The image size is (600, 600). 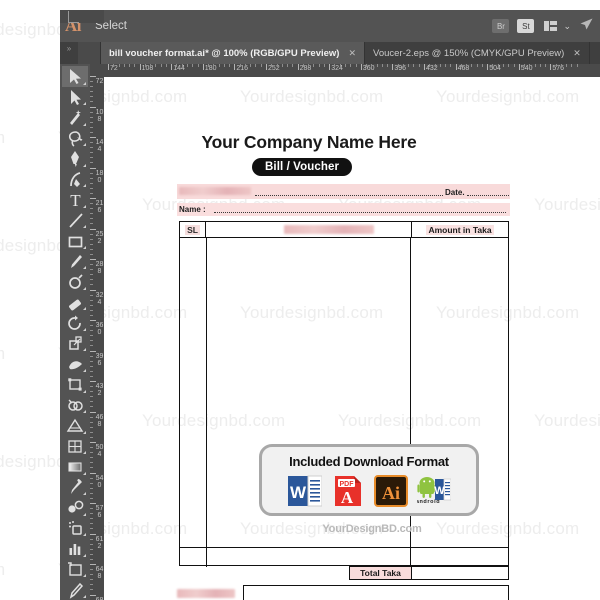 What do you see at coordinates (477, 53) in the screenshot?
I see `document-tab-1: Voucer-2.eps @ 150% (CMYK/GPU Preview) ✕` at bounding box center [477, 53].